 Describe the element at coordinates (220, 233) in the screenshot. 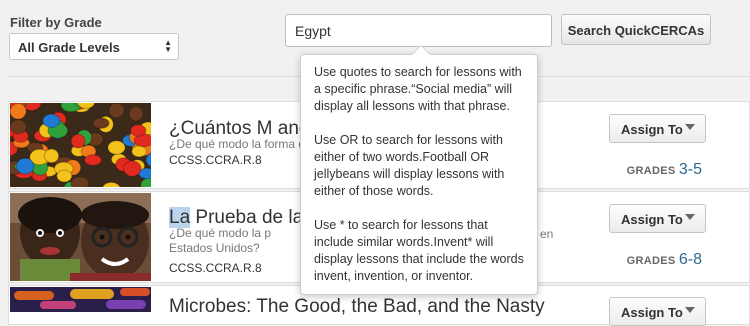

I see `lesson-description: ¿De qué modo la p` at that location.